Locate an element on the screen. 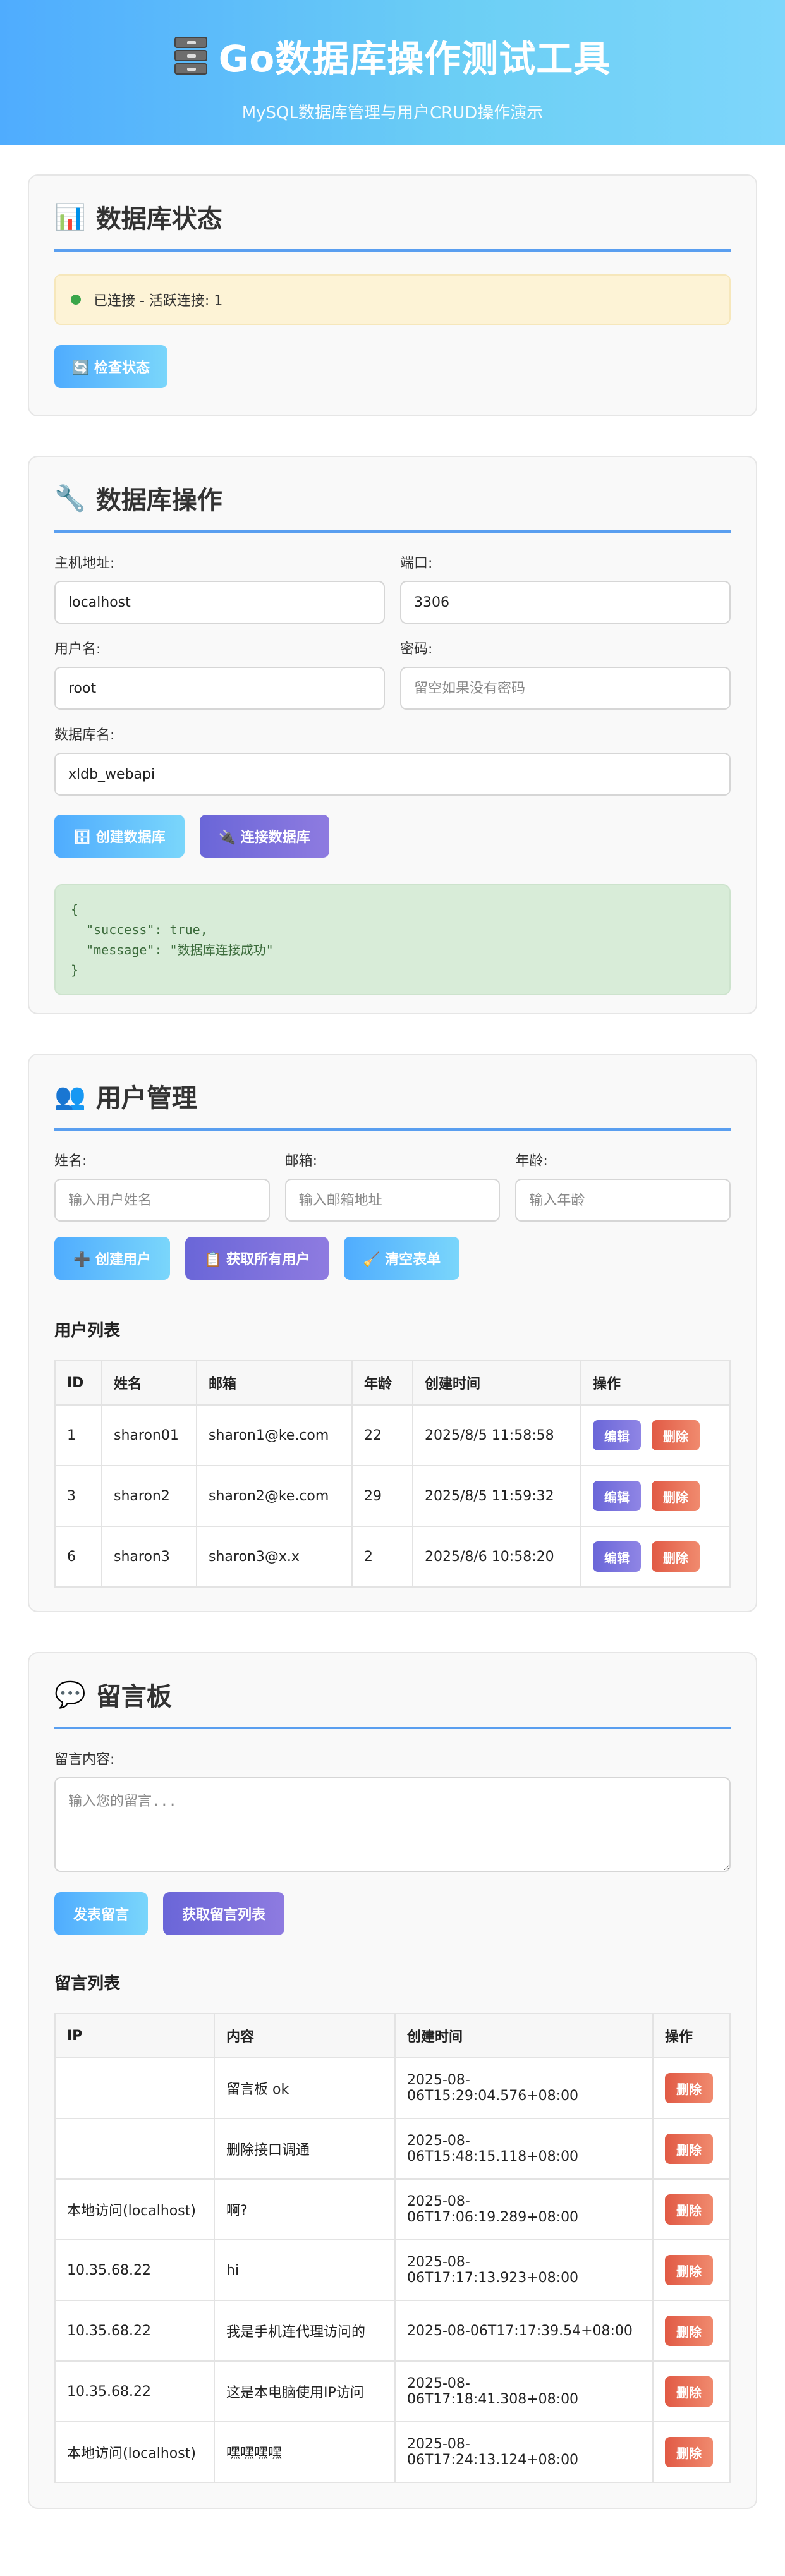 This screenshot has height=2576, width=785. age-input is located at coordinates (623, 1200).